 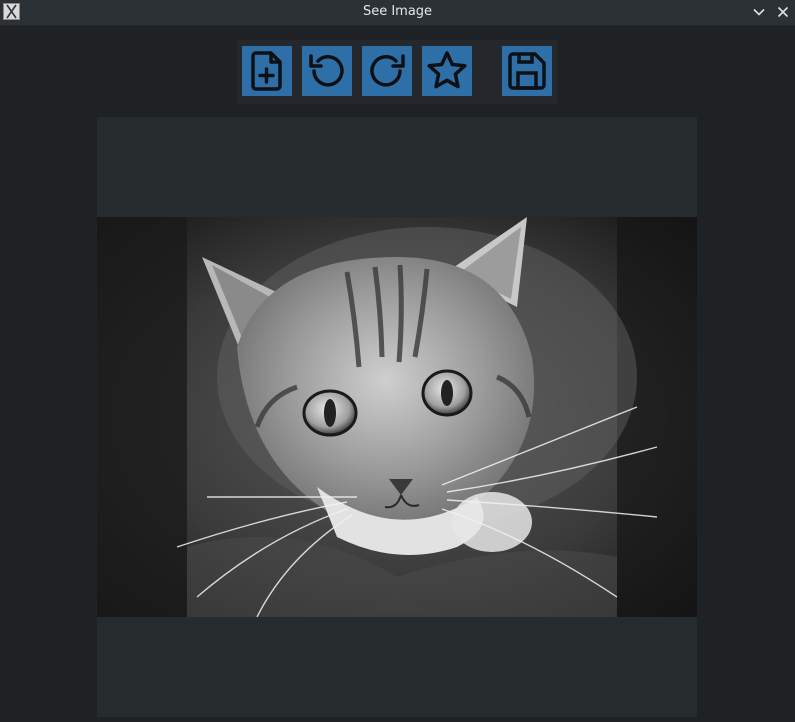 I want to click on close-button, so click(x=783, y=12).